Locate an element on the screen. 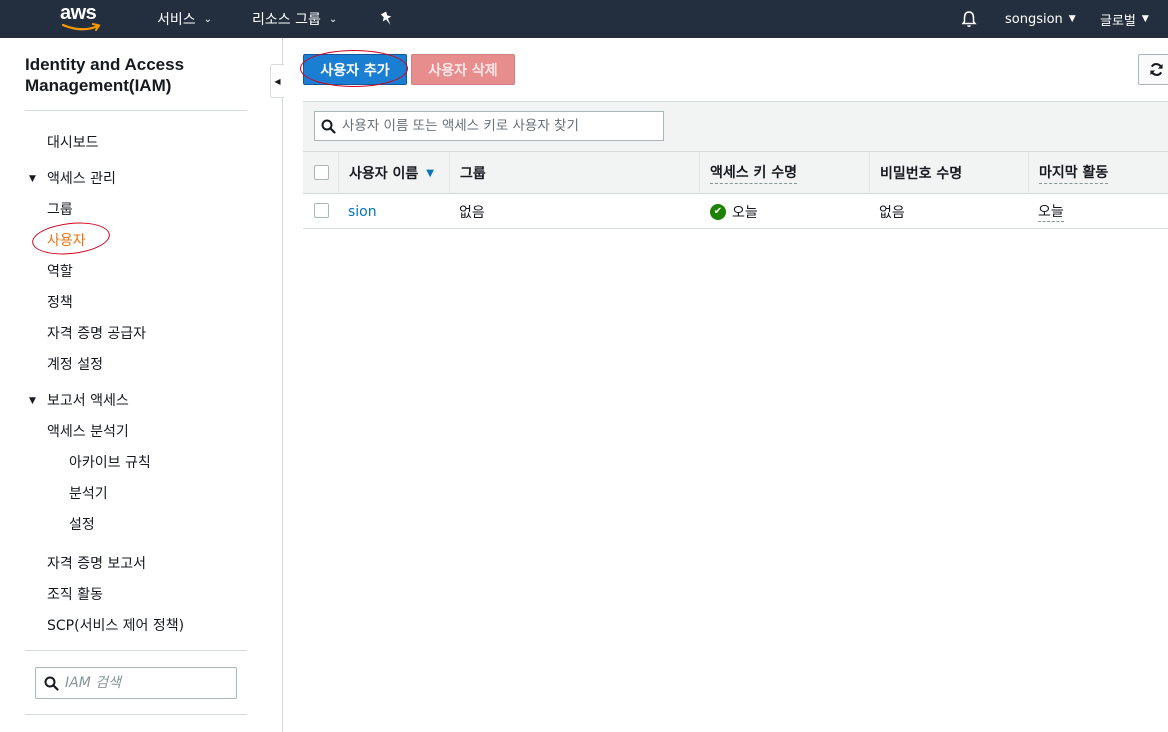  select-all-checkbox is located at coordinates (321, 172).